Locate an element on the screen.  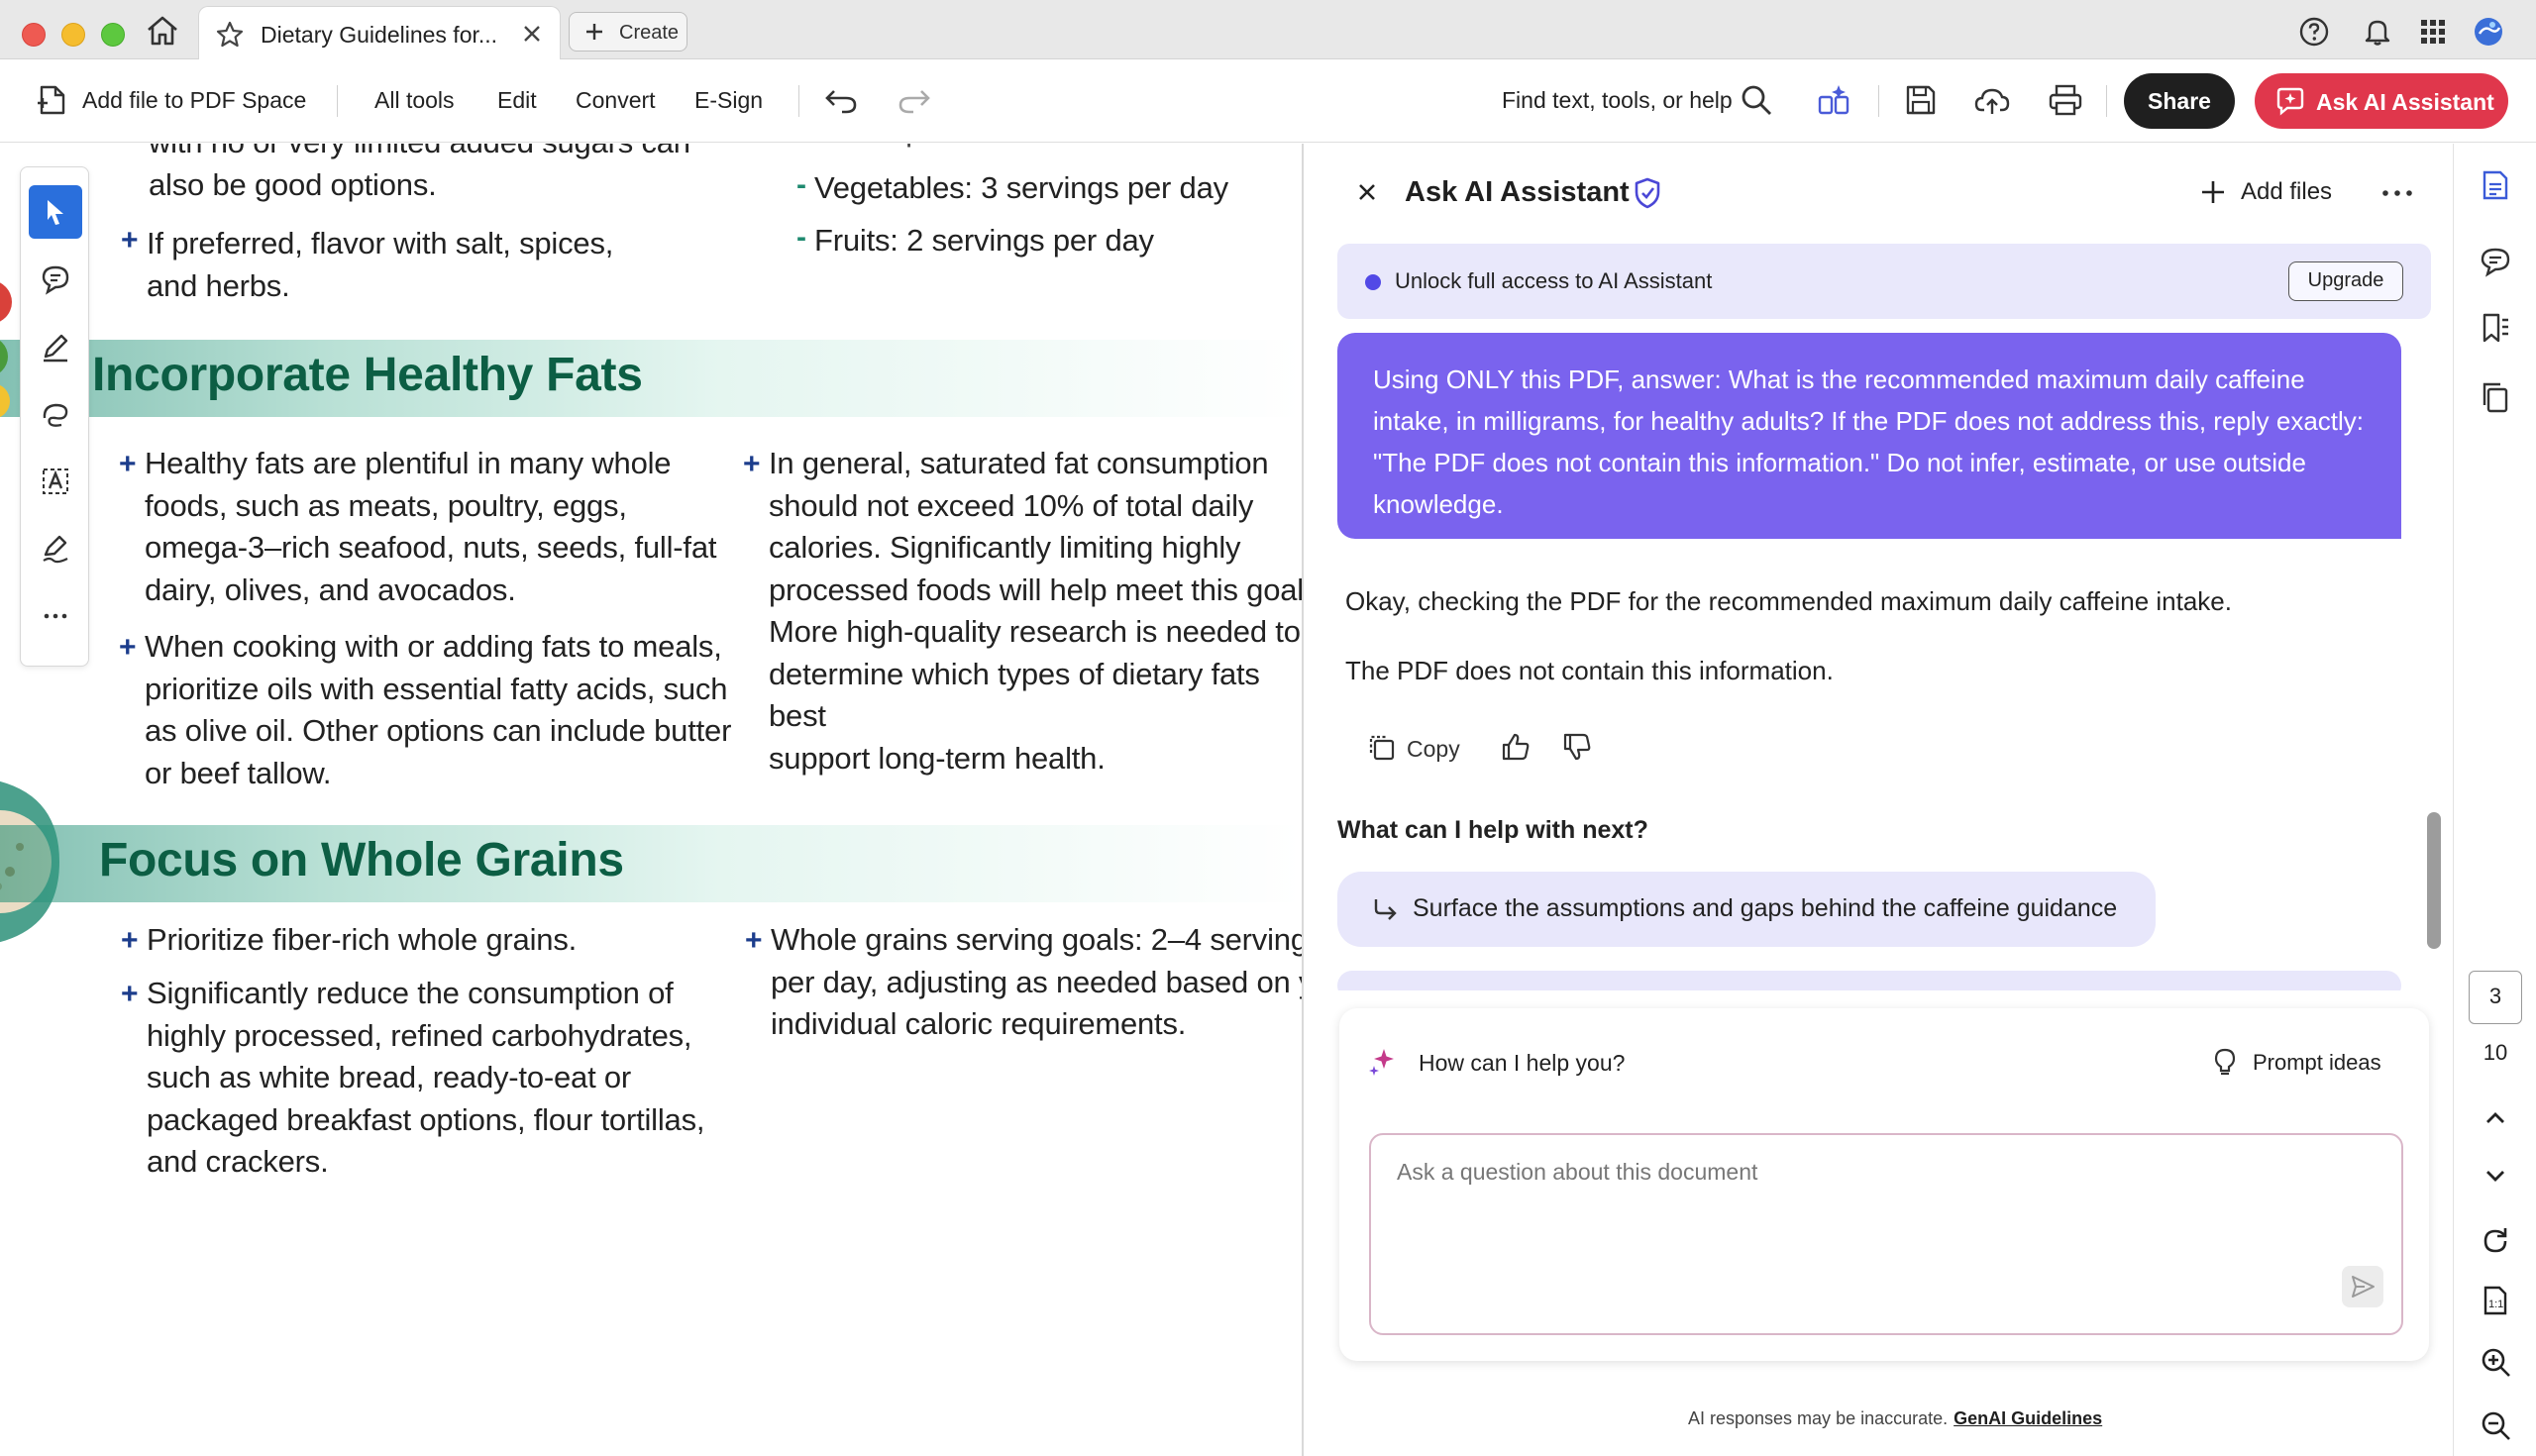
copy-icon is located at coordinates (1381, 747).